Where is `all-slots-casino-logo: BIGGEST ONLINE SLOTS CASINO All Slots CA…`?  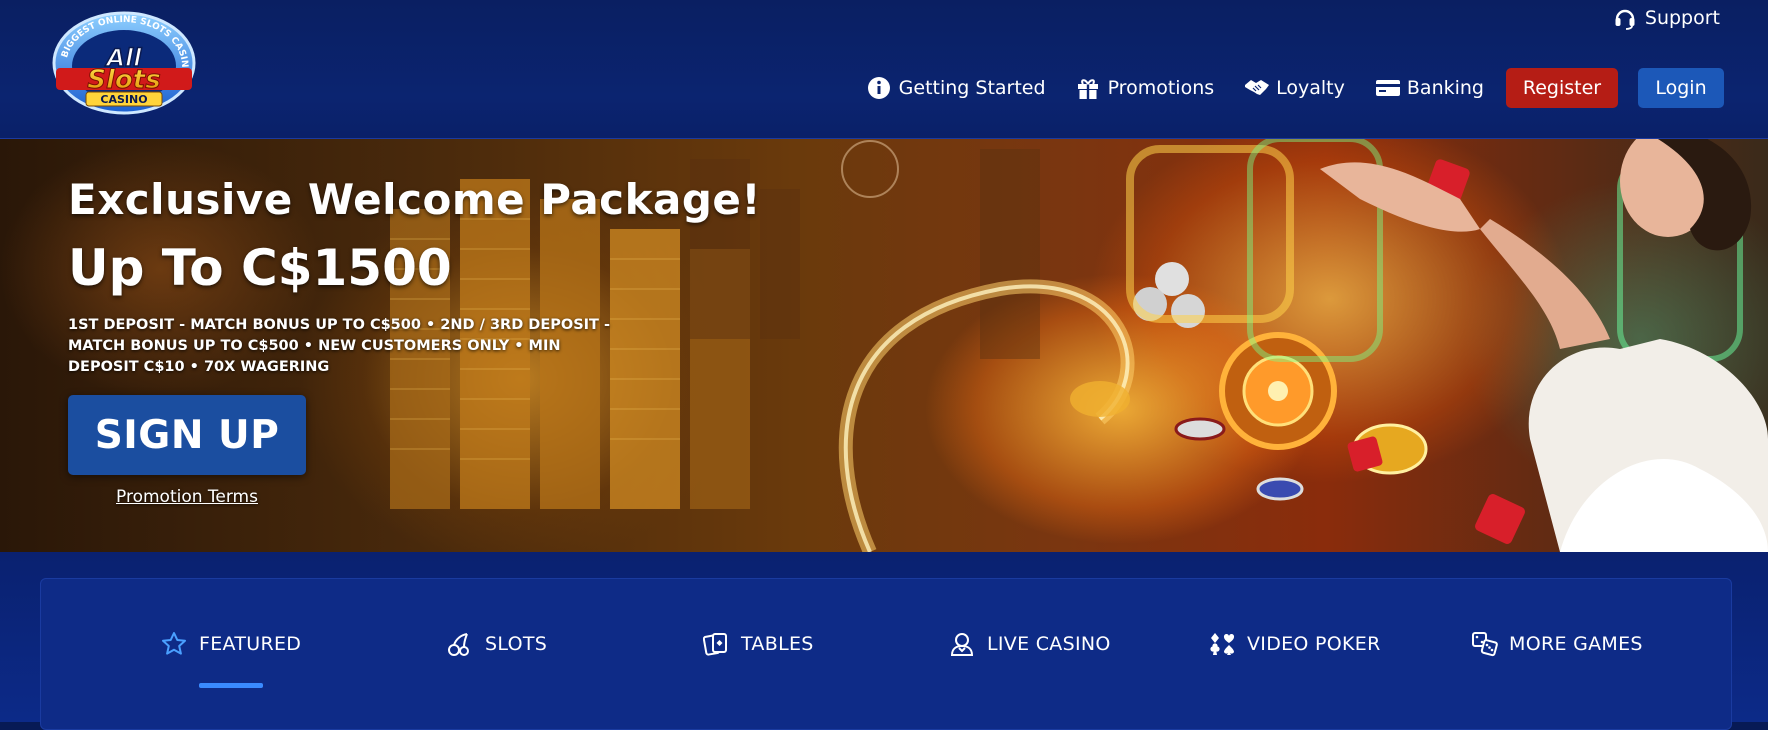 all-slots-casino-logo: BIGGEST ONLINE SLOTS CASINO All Slots CA… is located at coordinates (122, 59).